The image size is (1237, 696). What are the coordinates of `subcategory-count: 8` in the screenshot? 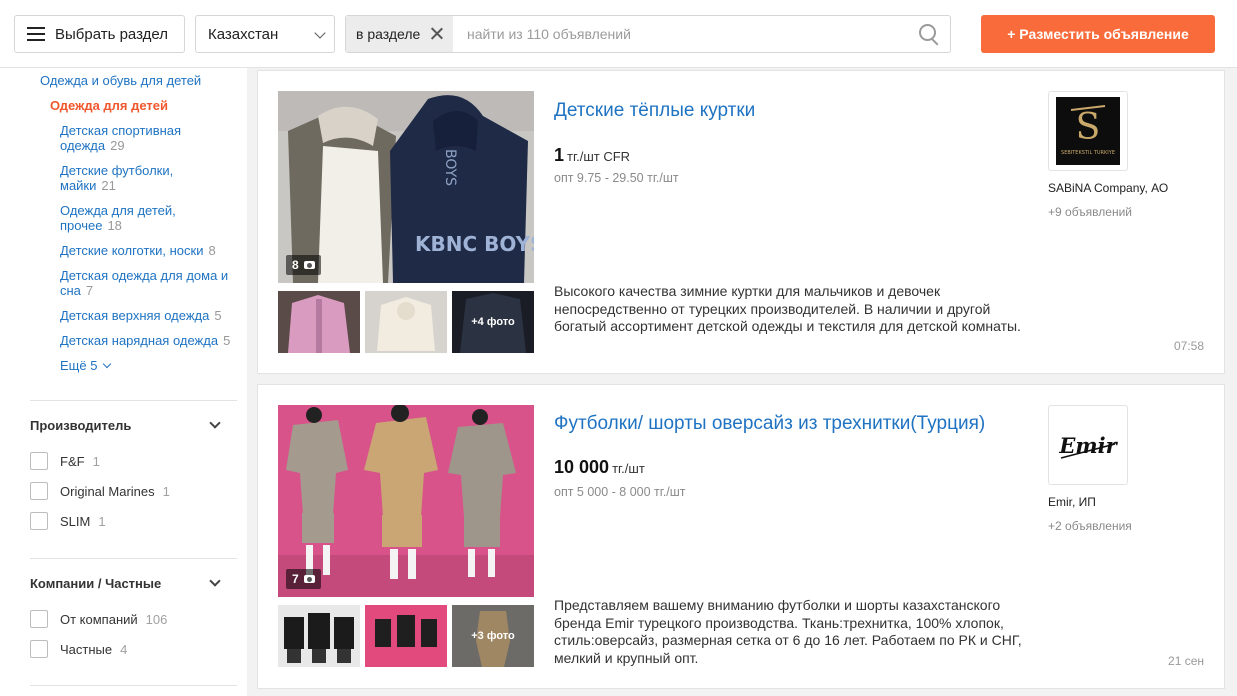 It's located at (212, 250).